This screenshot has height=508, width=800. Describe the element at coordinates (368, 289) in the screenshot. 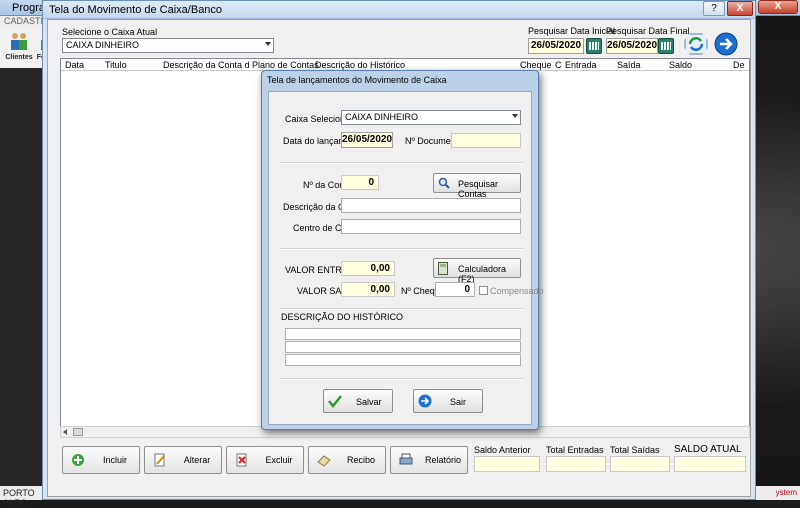

I see `valor-saida-input: 0,00` at that location.